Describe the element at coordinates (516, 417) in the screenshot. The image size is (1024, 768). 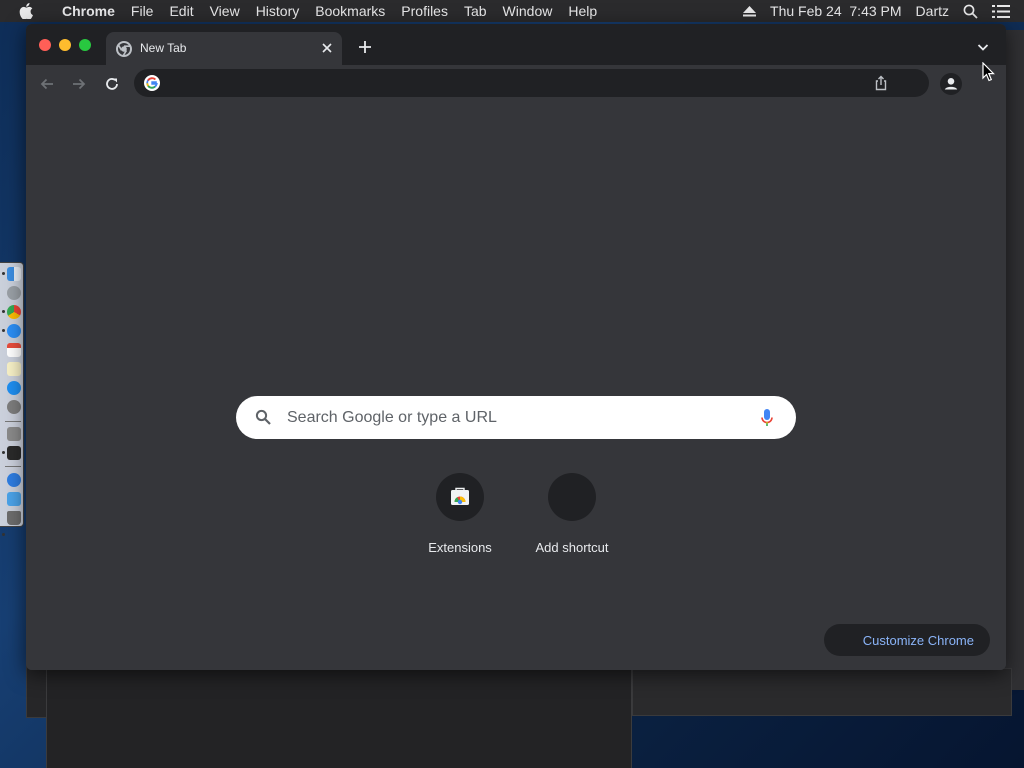
I see `google-search-box: Search Google or type a URL` at that location.